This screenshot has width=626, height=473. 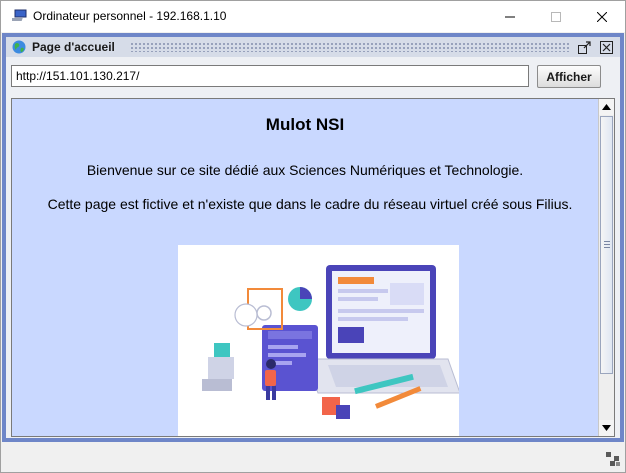 I want to click on computer-app-icon, so click(x=19, y=15).